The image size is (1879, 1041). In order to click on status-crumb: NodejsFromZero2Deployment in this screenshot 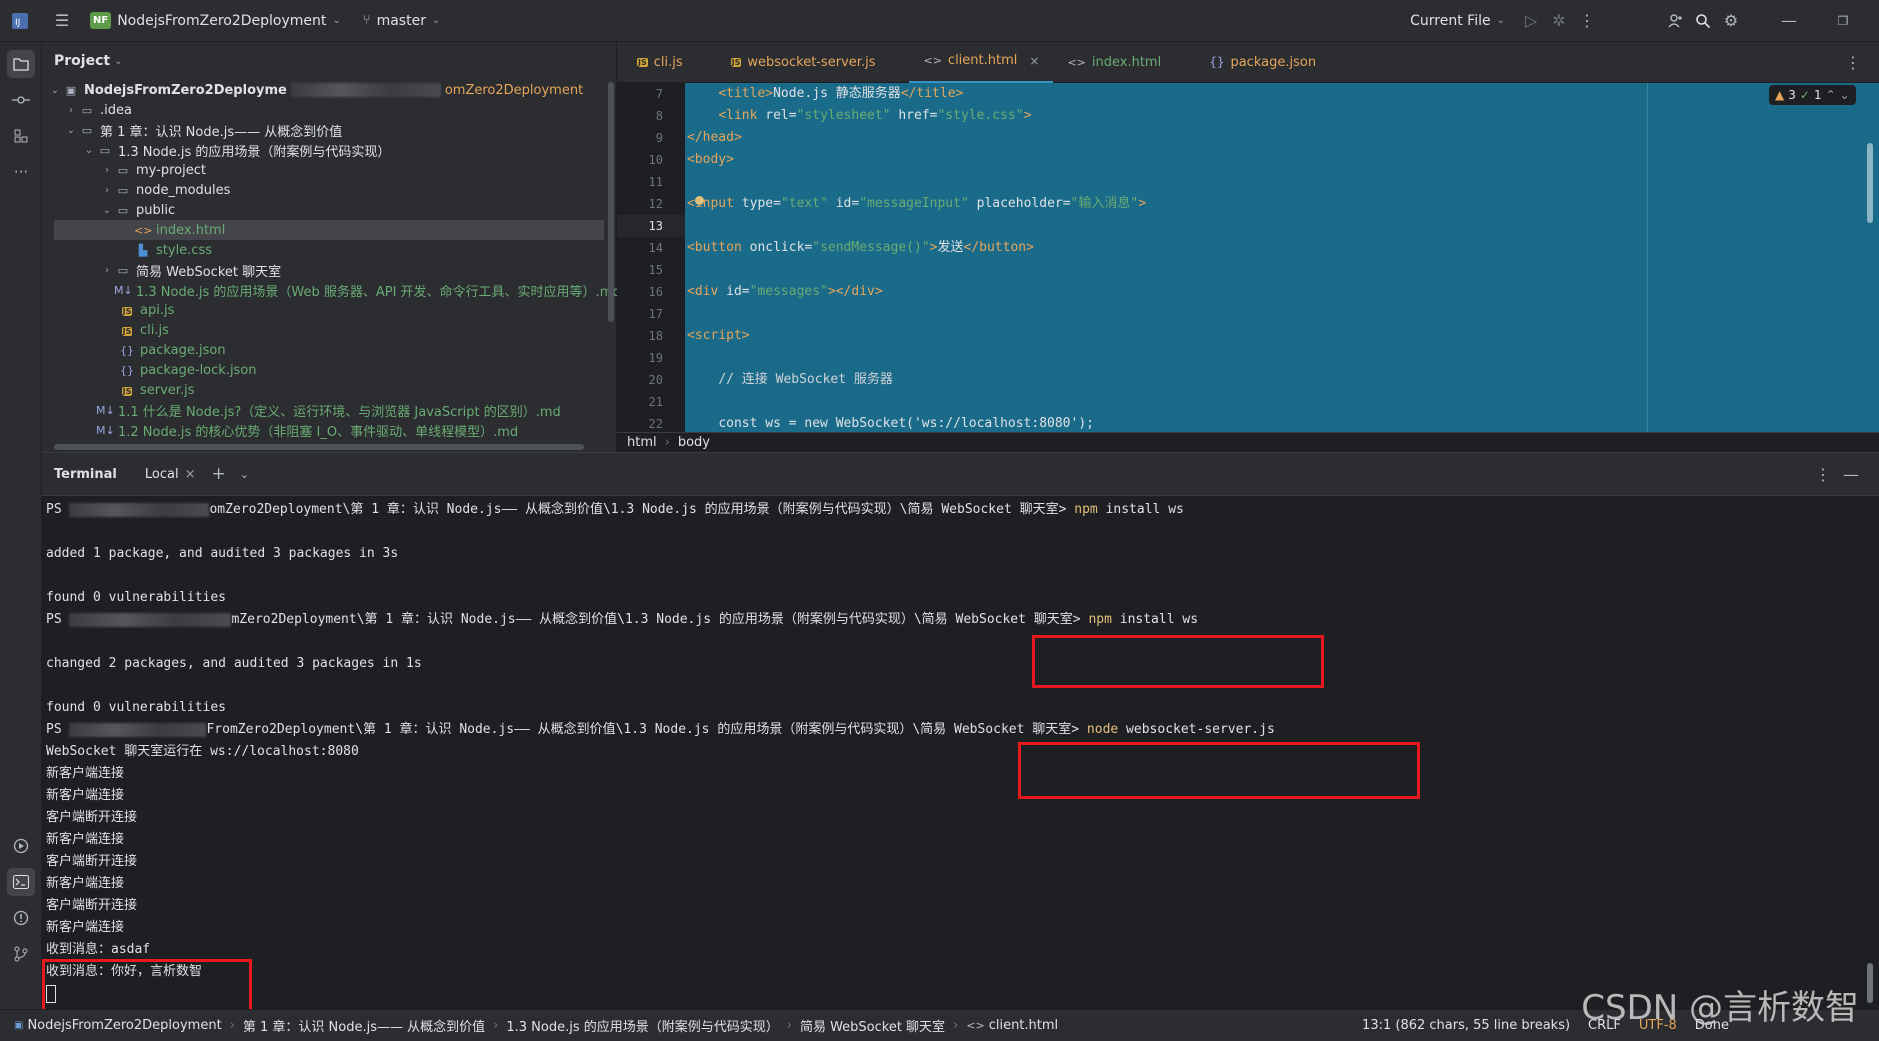, I will do `click(124, 1025)`.